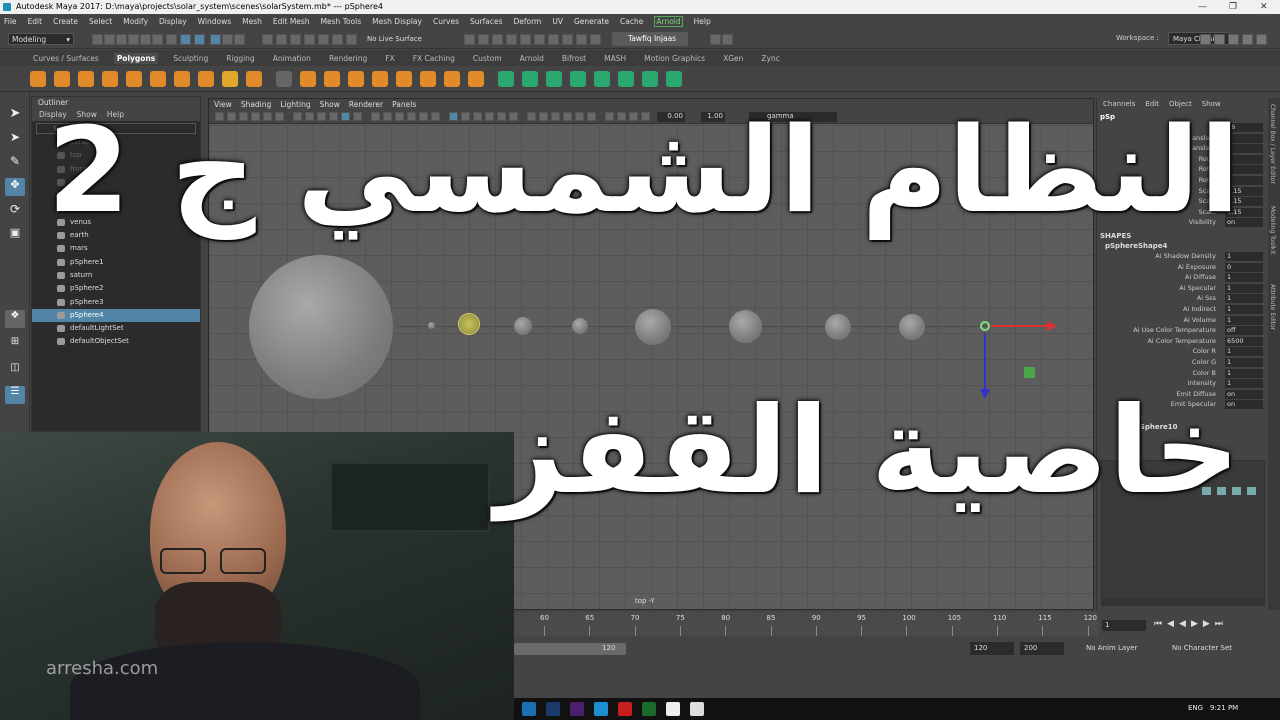 Image resolution: width=1280 pixels, height=720 pixels. What do you see at coordinates (702, 21) in the screenshot?
I see `menu-help: Help` at bounding box center [702, 21].